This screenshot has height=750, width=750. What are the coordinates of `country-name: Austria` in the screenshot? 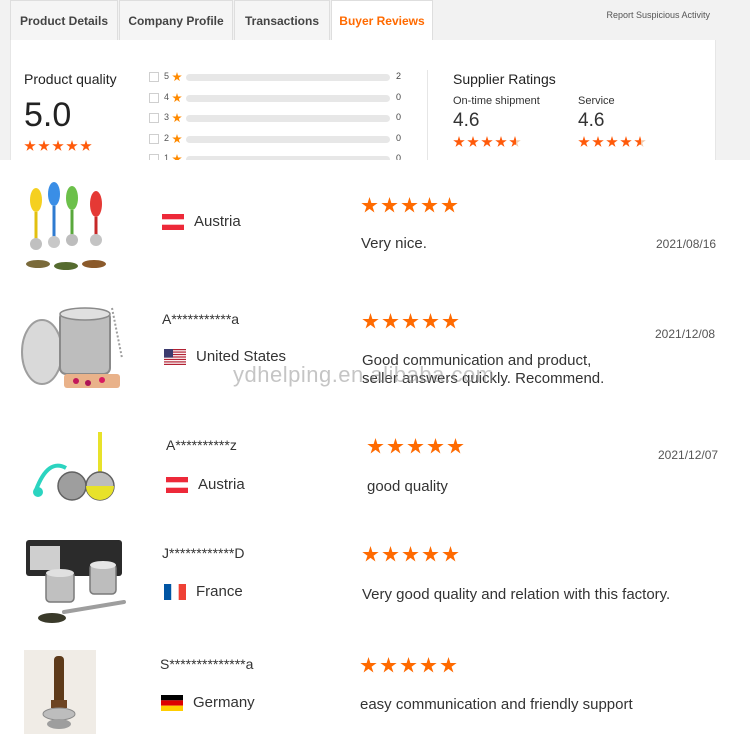 It's located at (221, 484).